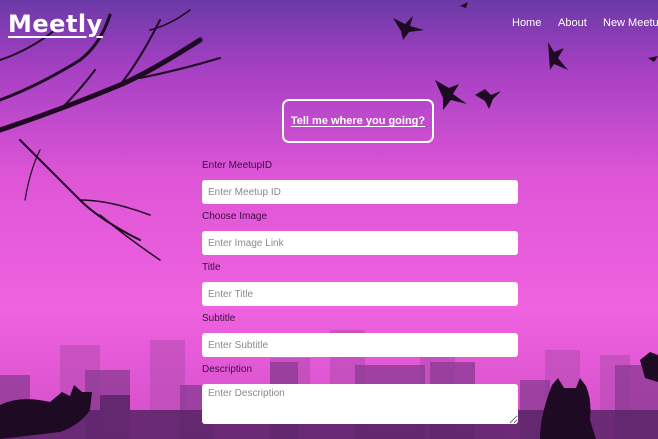  Describe the element at coordinates (630, 23) in the screenshot. I see `nav-new-meetup-link: New Meetup` at that location.